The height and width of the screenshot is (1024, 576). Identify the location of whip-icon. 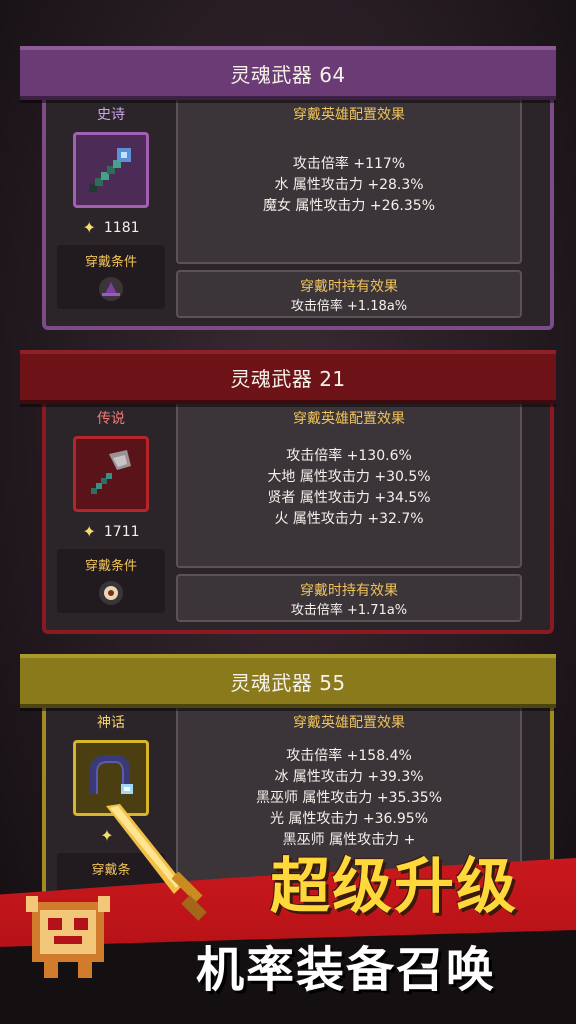
(111, 774).